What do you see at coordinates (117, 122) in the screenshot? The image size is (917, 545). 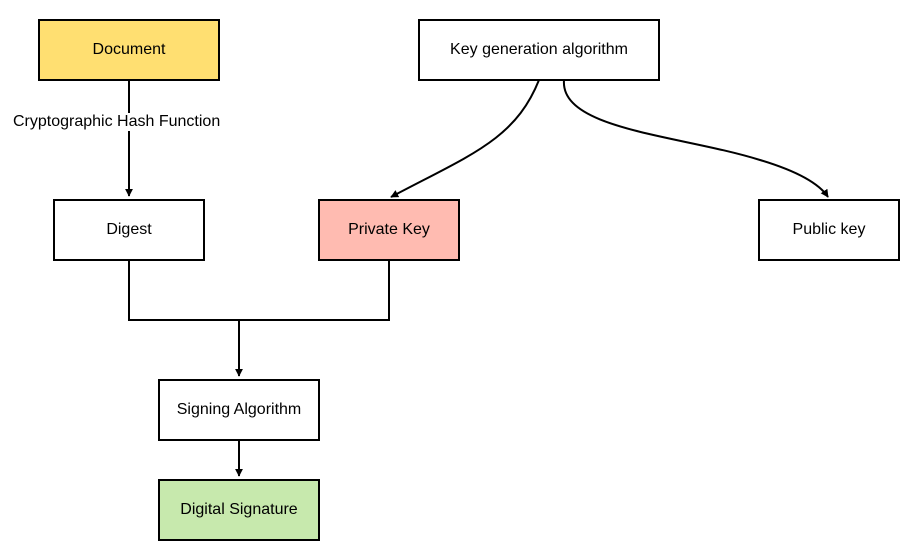 I see `edge-label-hash-function: Cryptographic Hash Function` at bounding box center [117, 122].